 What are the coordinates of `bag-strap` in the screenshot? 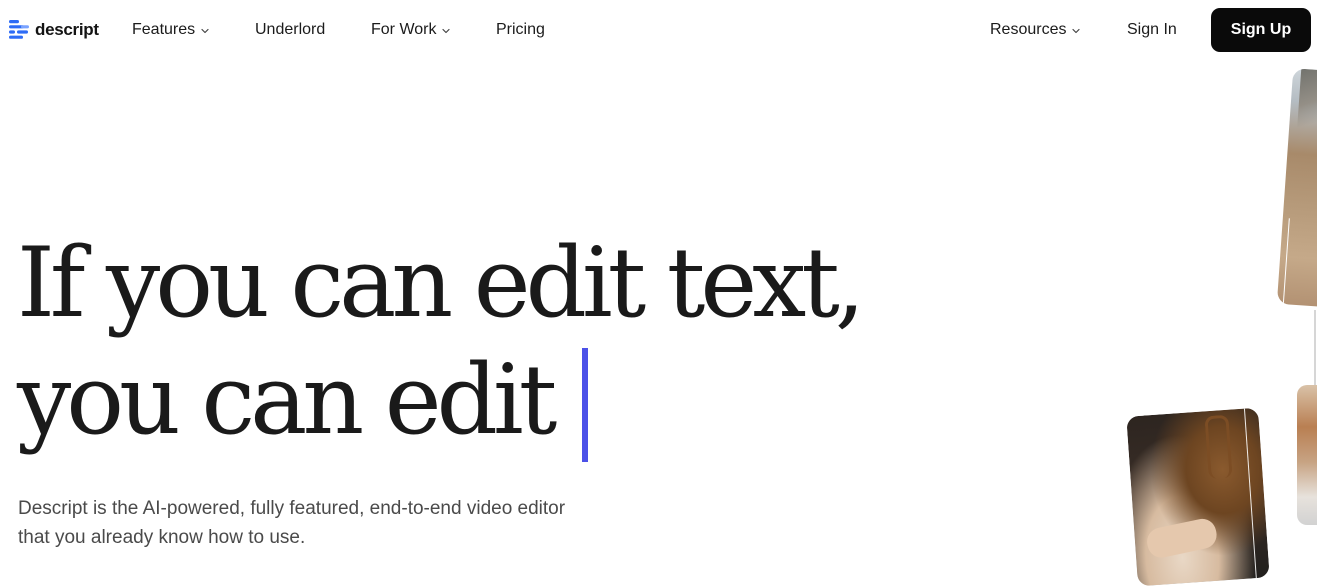 It's located at (1218, 447).